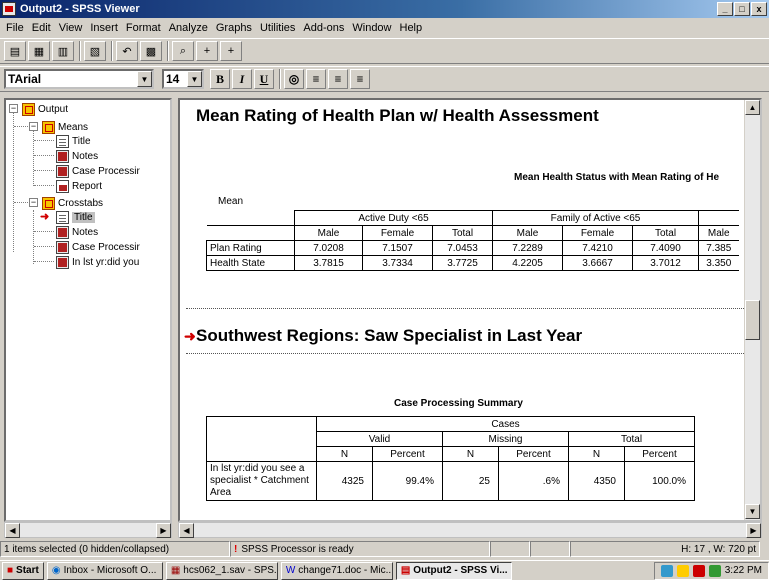  Describe the element at coordinates (752, 107) in the screenshot. I see `scroll-up-icon: ▲` at that location.